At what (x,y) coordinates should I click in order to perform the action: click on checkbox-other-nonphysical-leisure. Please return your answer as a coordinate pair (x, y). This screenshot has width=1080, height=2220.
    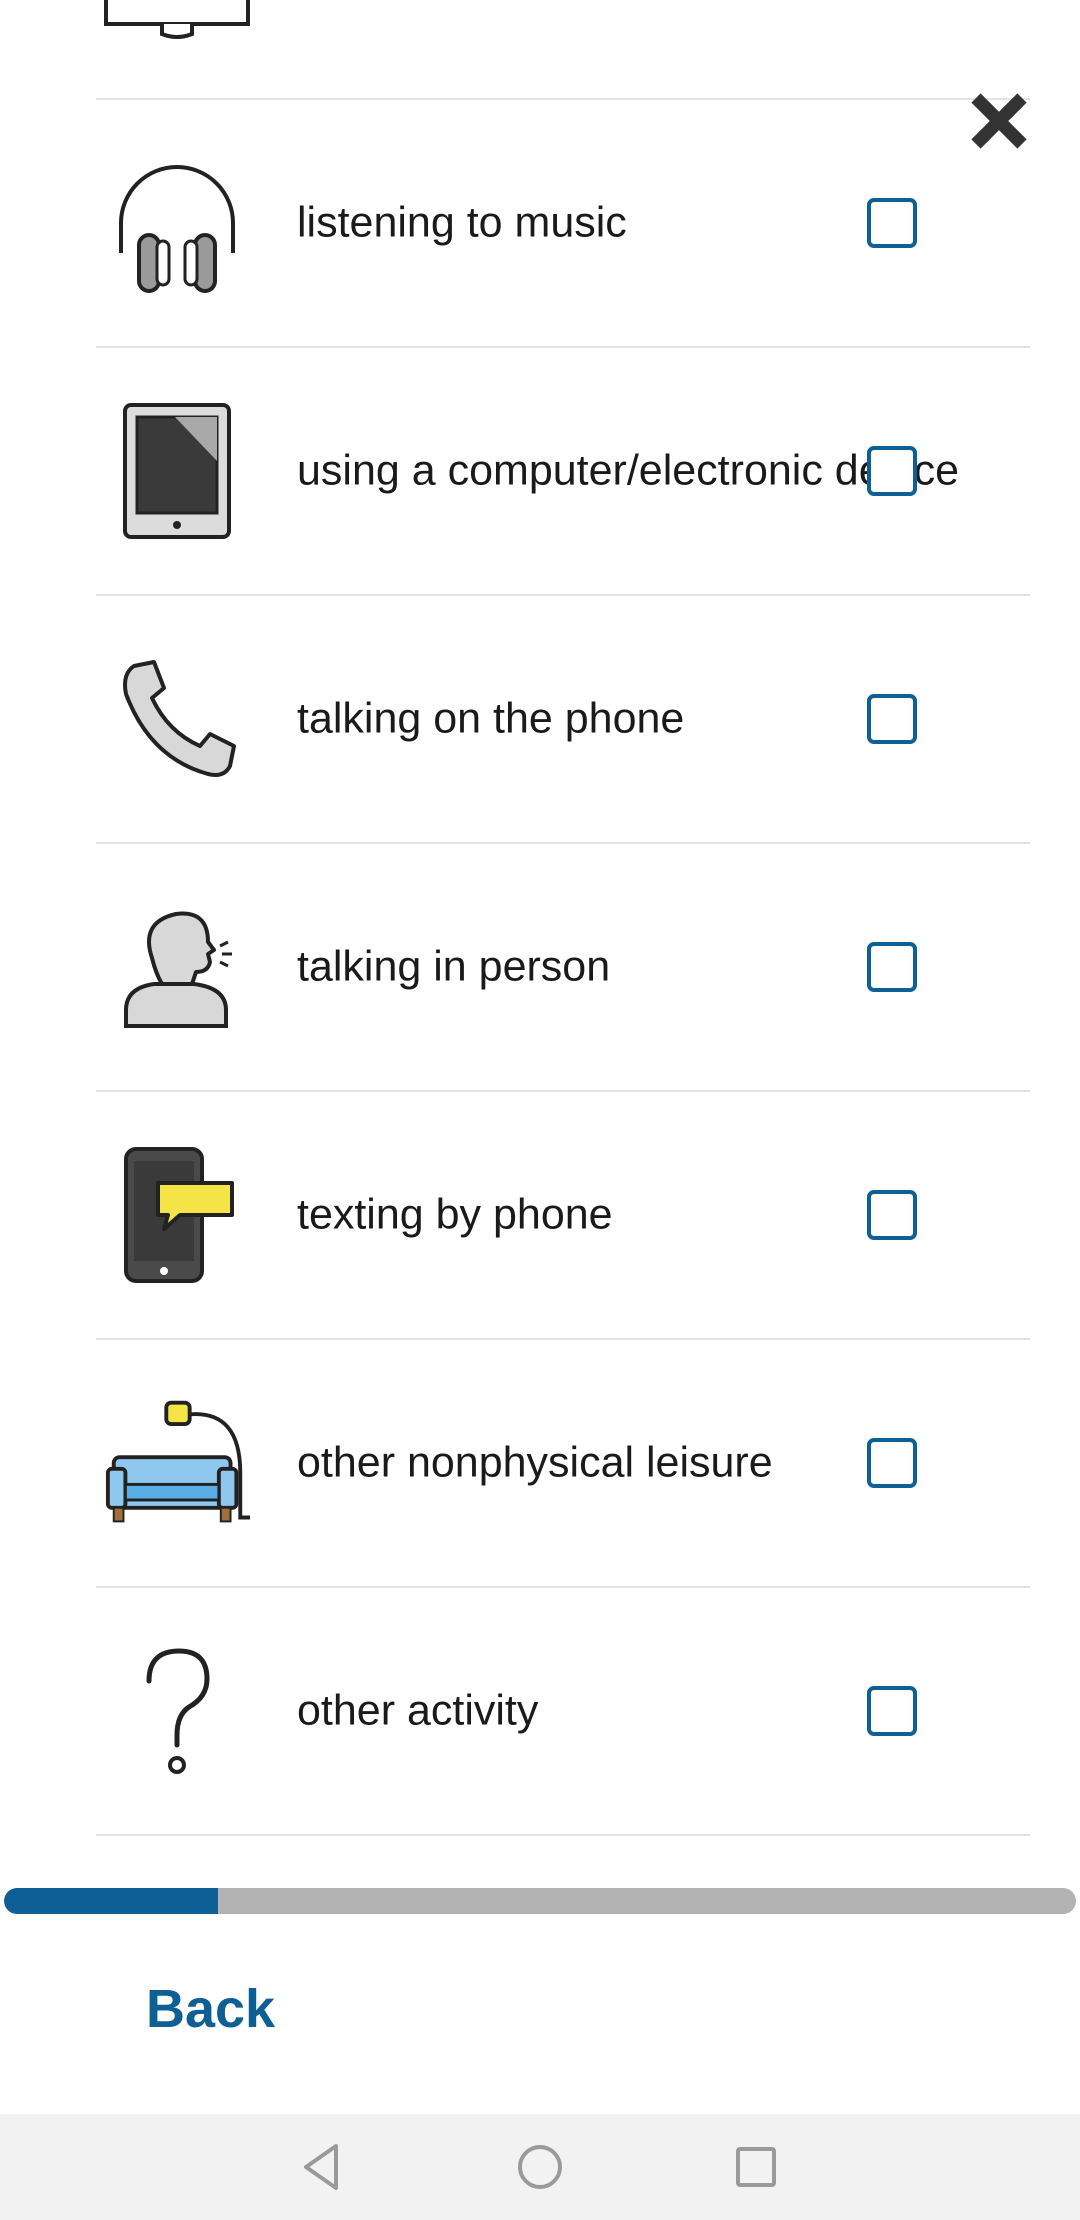
    Looking at the image, I should click on (892, 1463).